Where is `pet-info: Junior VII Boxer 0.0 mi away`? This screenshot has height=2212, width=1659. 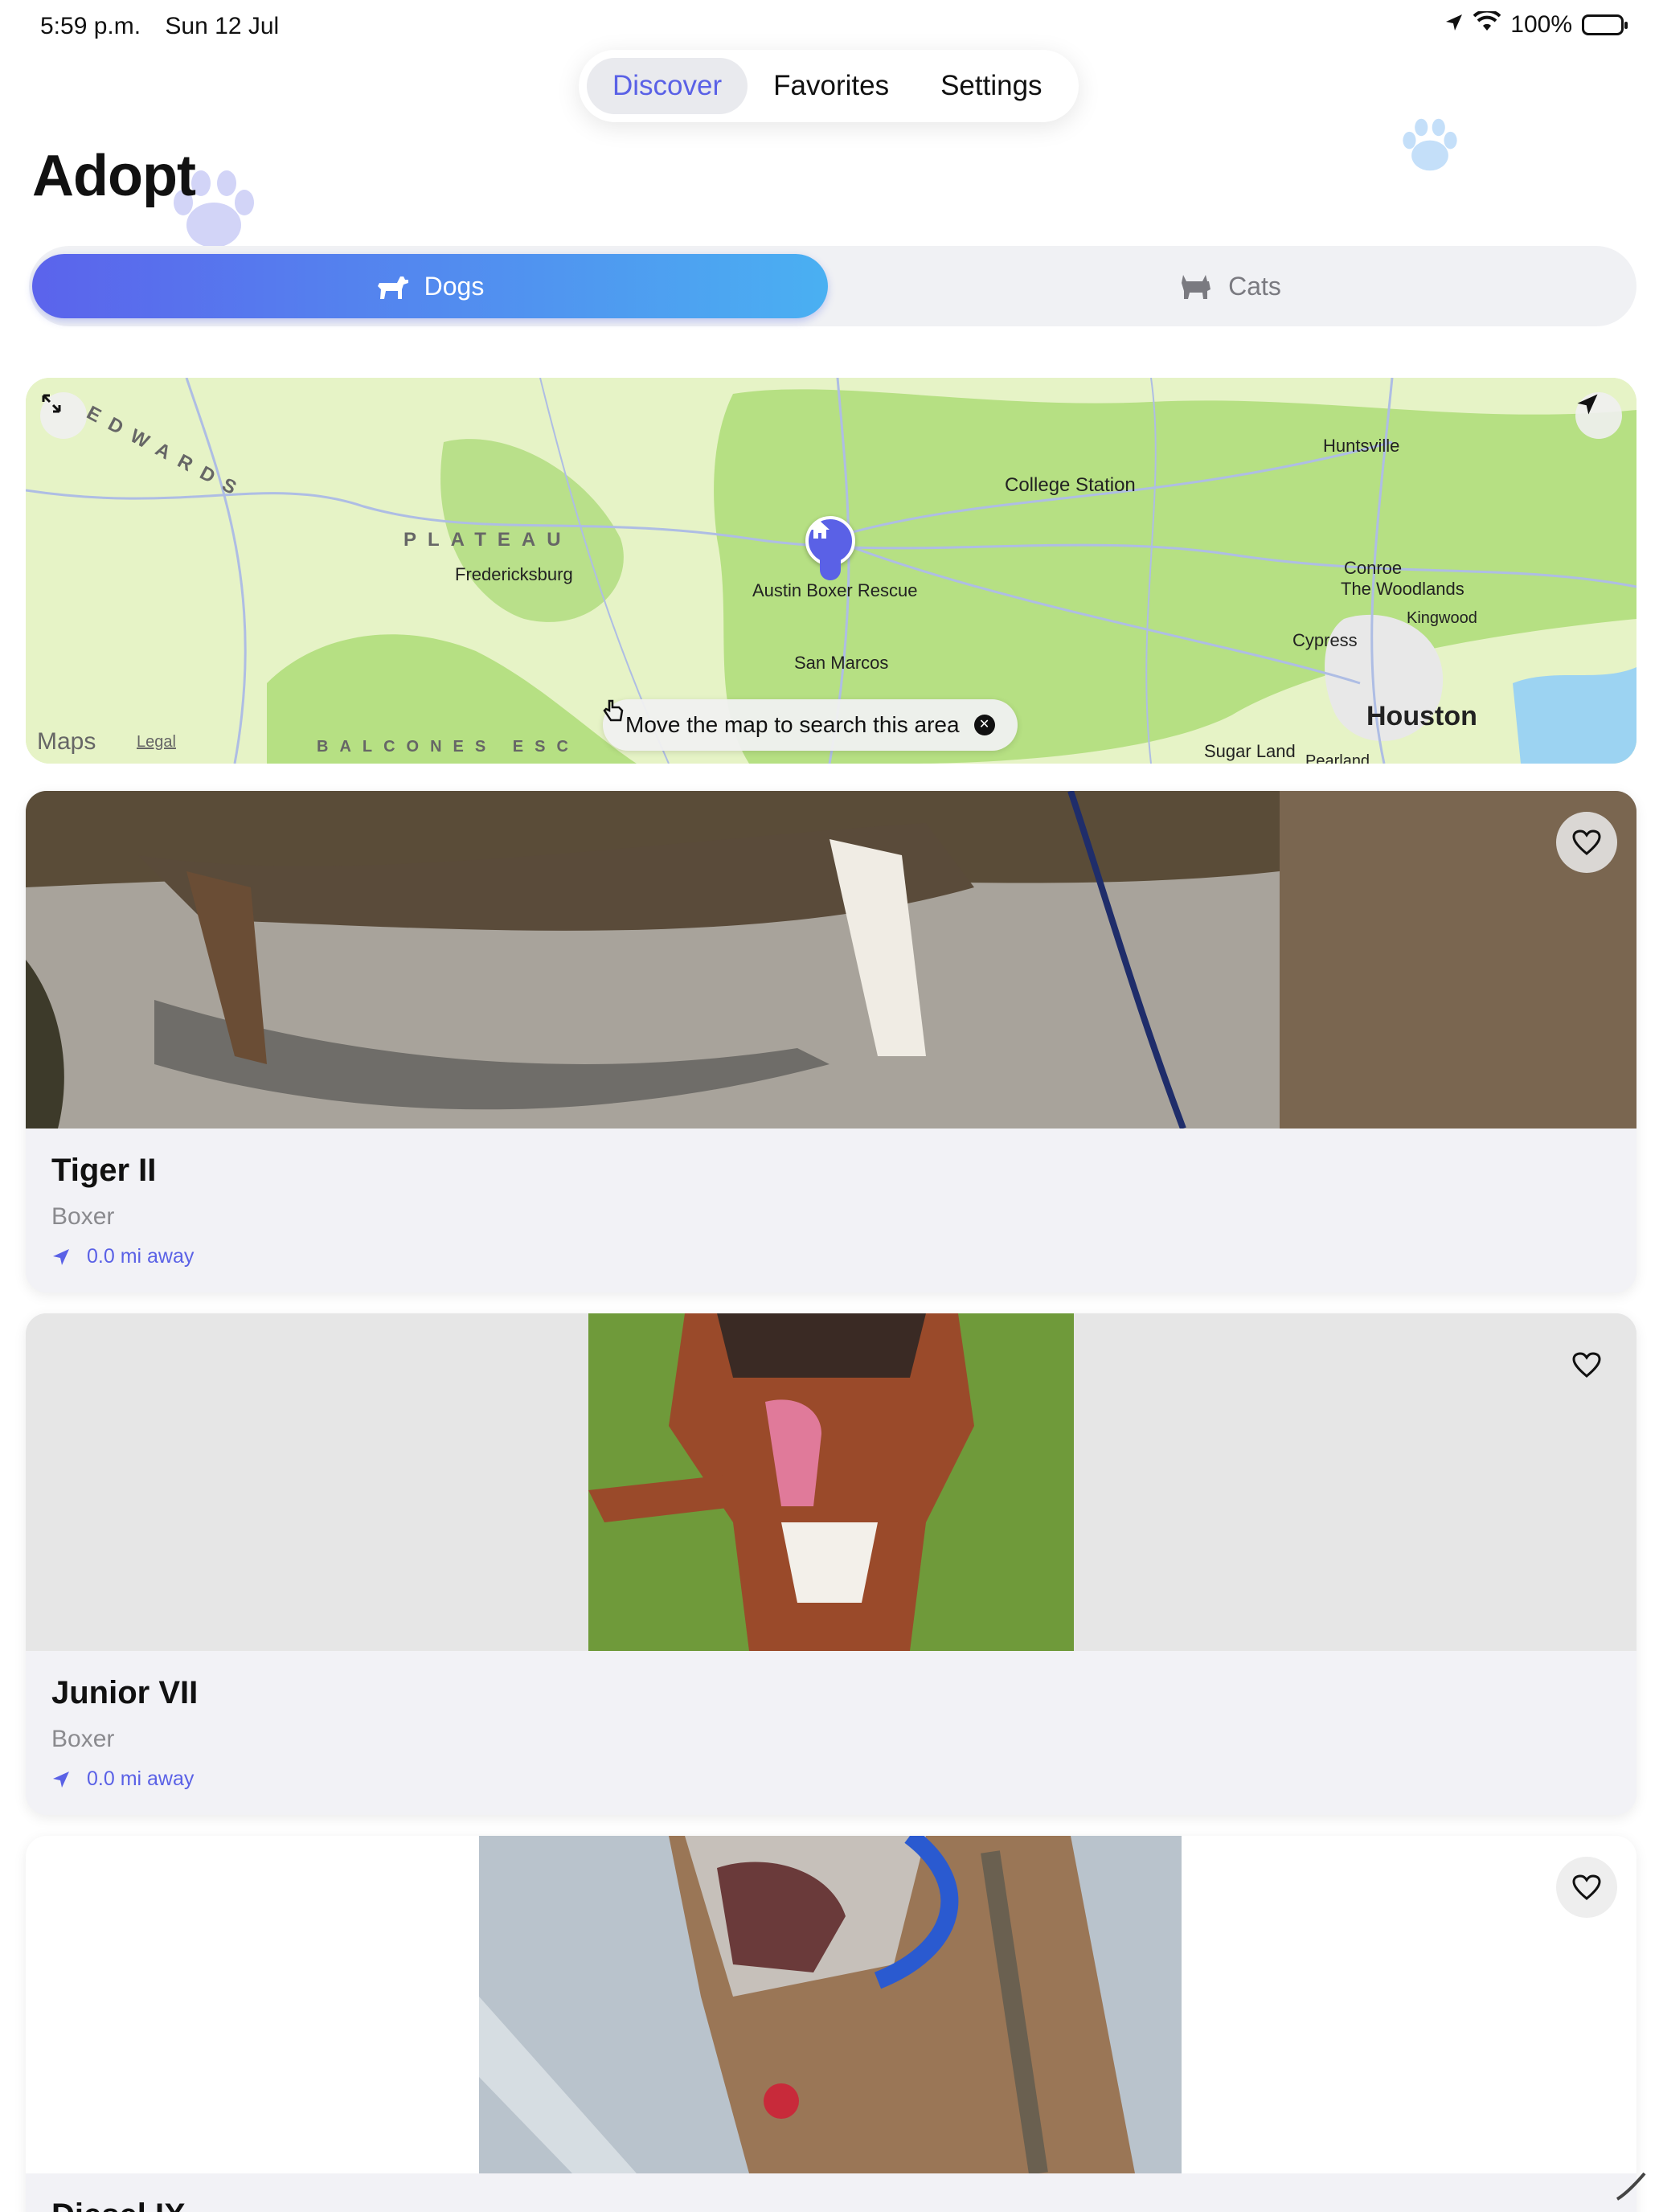
pet-info: Junior VII Boxer 0.0 mi away is located at coordinates (831, 1733).